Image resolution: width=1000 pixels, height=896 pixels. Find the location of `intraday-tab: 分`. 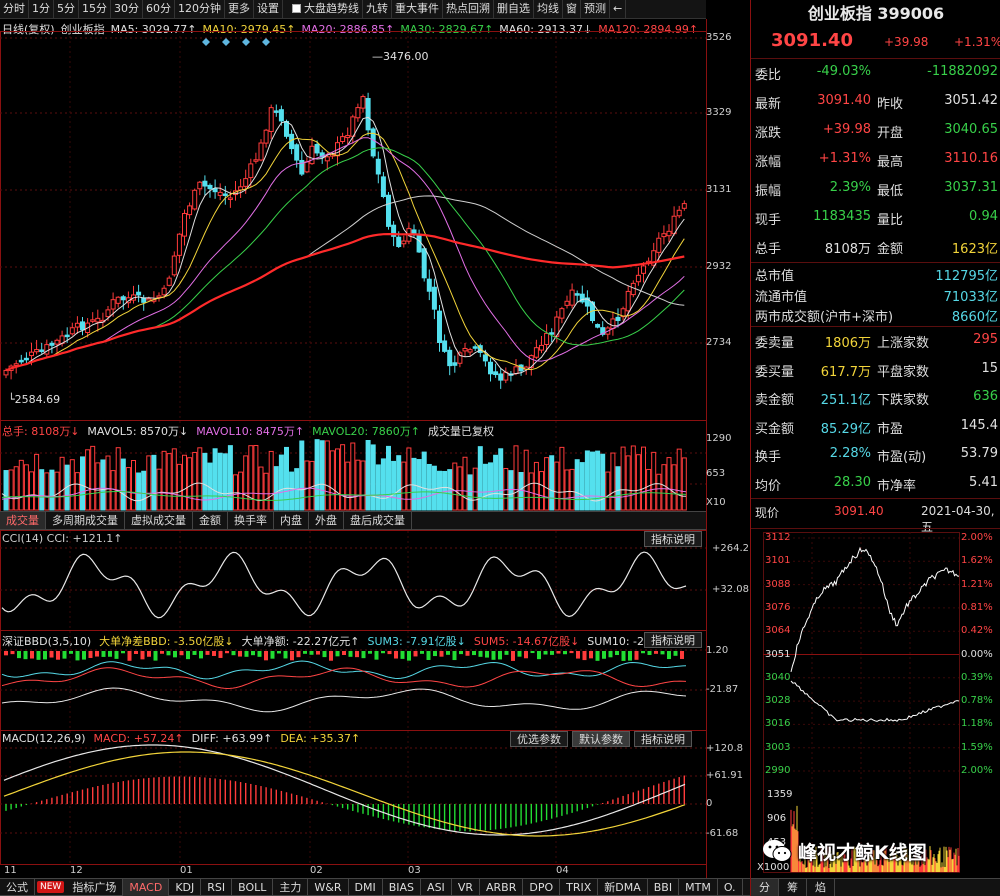

intraday-tab: 分 is located at coordinates (765, 887).